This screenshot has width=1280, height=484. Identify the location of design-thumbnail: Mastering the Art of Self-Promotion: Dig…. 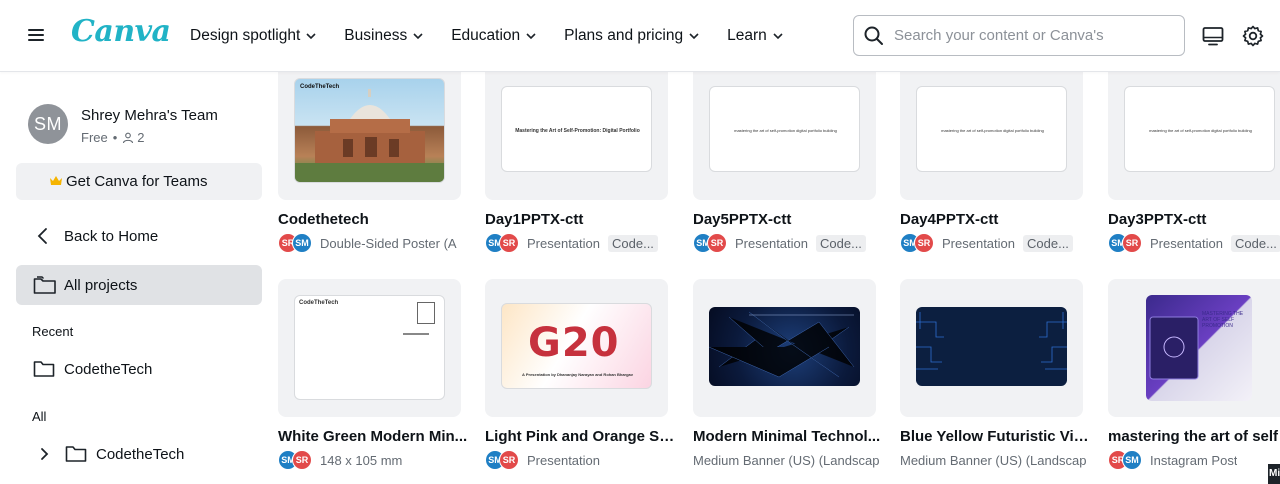
(576, 131).